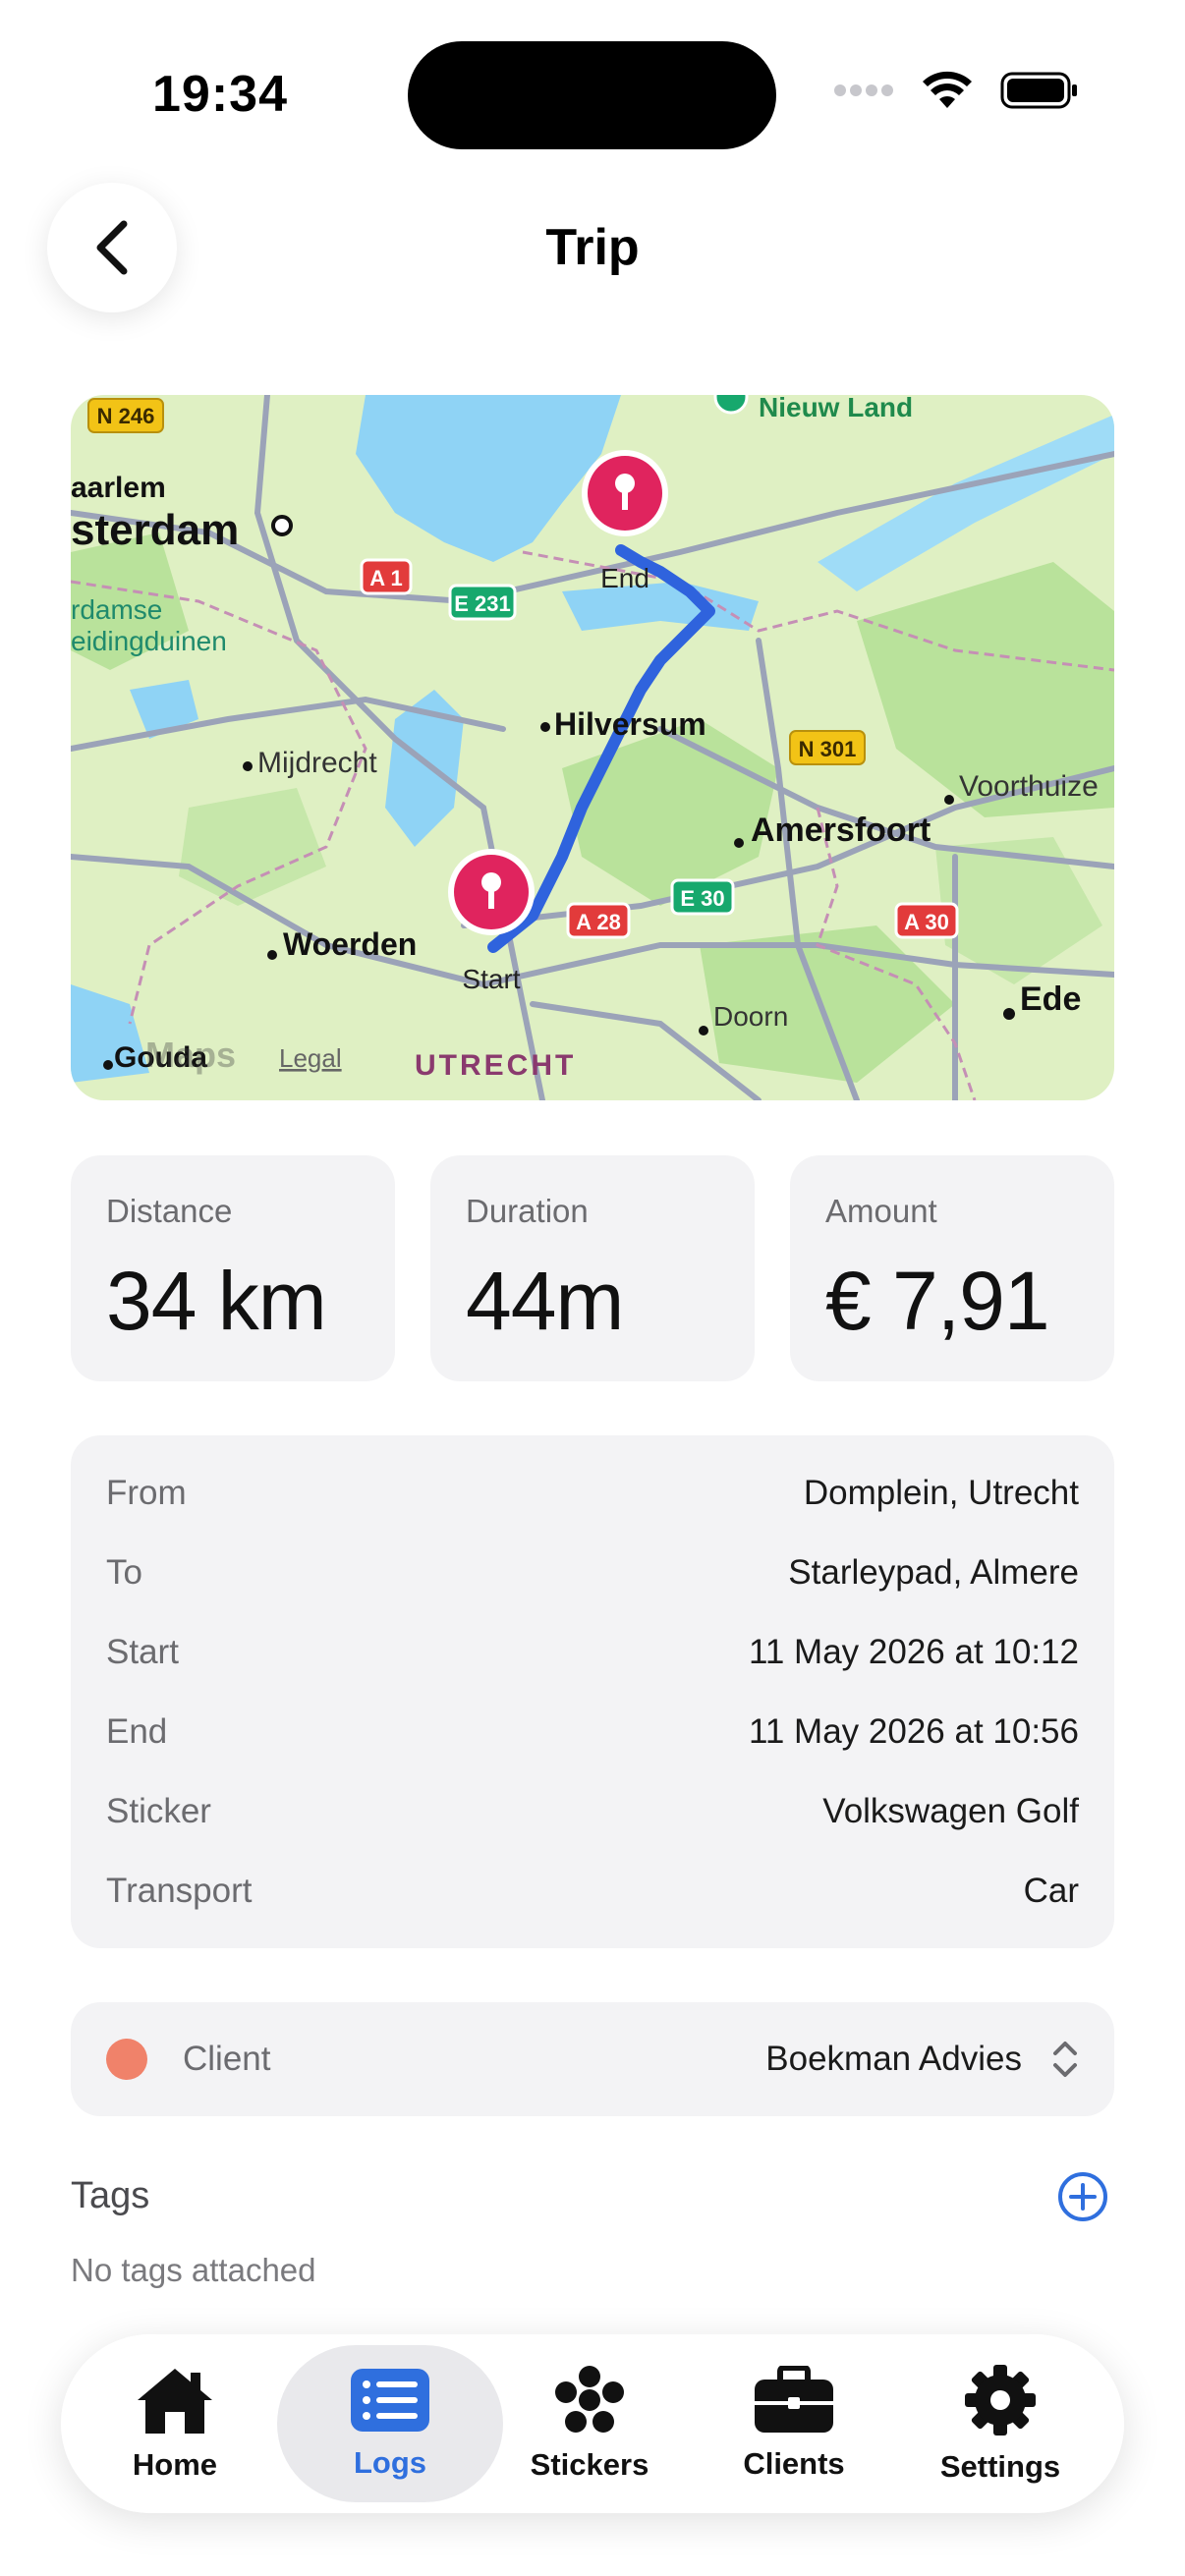 This screenshot has width=1185, height=2576. Describe the element at coordinates (545, 1301) in the screenshot. I see `stat-value: 44m` at that location.